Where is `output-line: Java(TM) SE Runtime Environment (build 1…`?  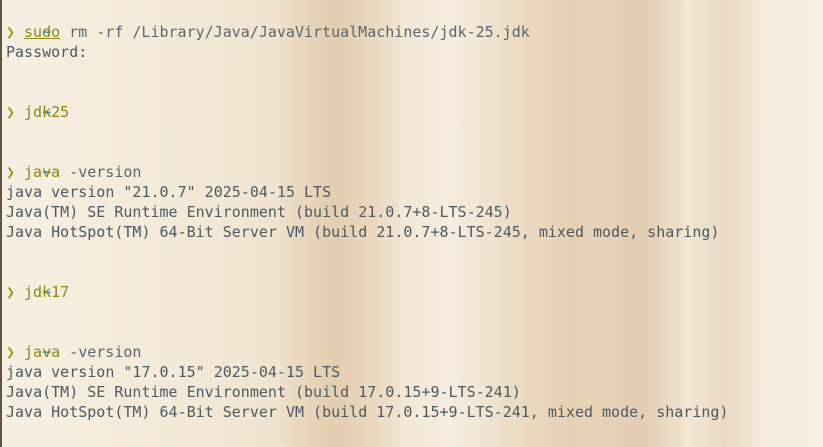 output-line: Java(TM) SE Runtime Environment (build 1… is located at coordinates (263, 392).